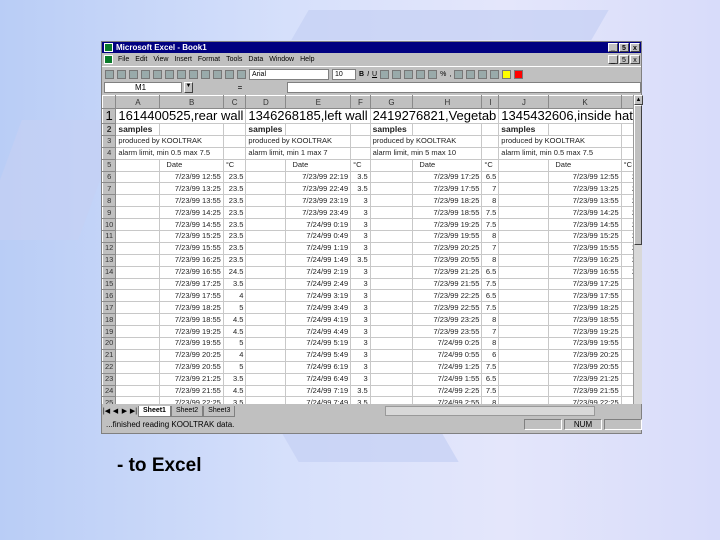 Image resolution: width=720 pixels, height=540 pixels. What do you see at coordinates (234, 59) in the screenshot?
I see `menu-tools: Tools` at bounding box center [234, 59].